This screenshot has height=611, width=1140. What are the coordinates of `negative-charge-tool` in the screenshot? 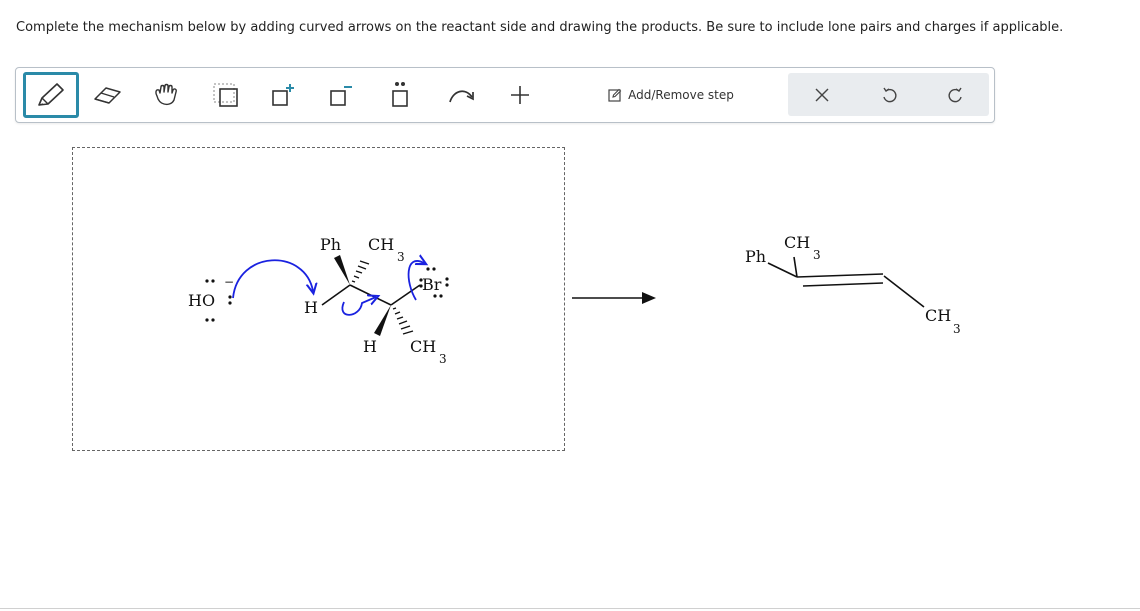 It's located at (340, 95).